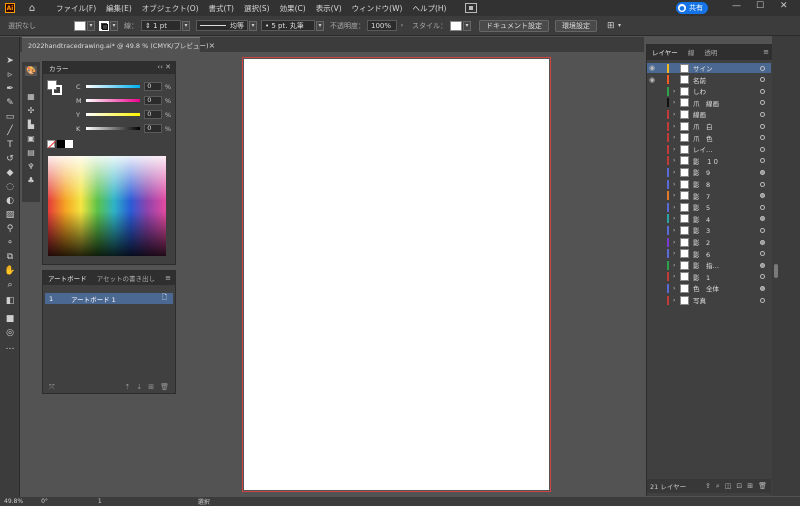 This screenshot has width=800, height=506. Describe the element at coordinates (776, 271) in the screenshot. I see `layers-scrollbar` at that location.